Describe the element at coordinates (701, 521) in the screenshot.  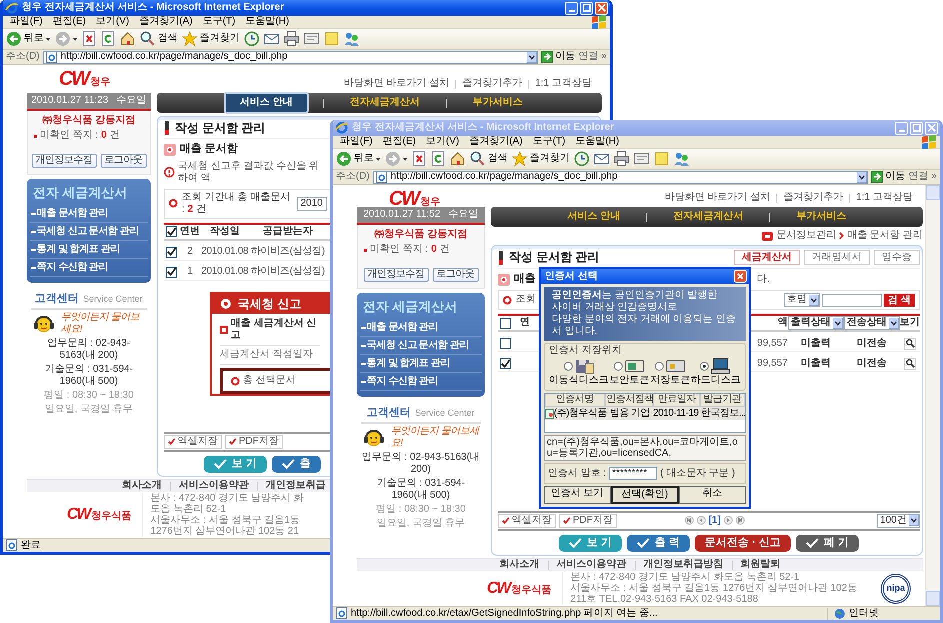
I see `previous-page-button` at that location.